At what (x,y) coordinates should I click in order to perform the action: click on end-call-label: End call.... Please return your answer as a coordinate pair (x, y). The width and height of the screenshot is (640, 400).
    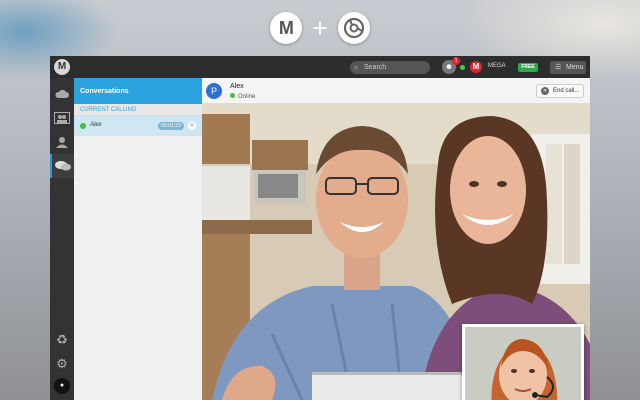
    Looking at the image, I should click on (566, 91).